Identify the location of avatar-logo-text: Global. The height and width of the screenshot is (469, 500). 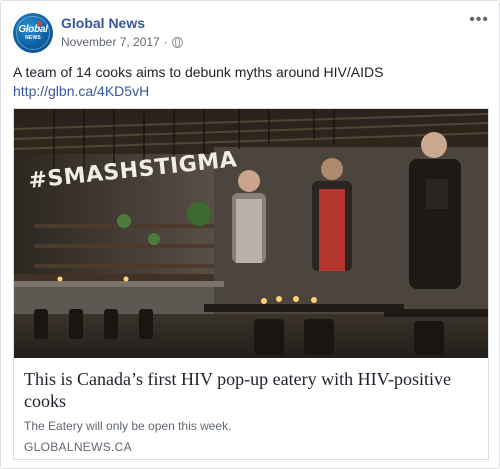
(33, 29).